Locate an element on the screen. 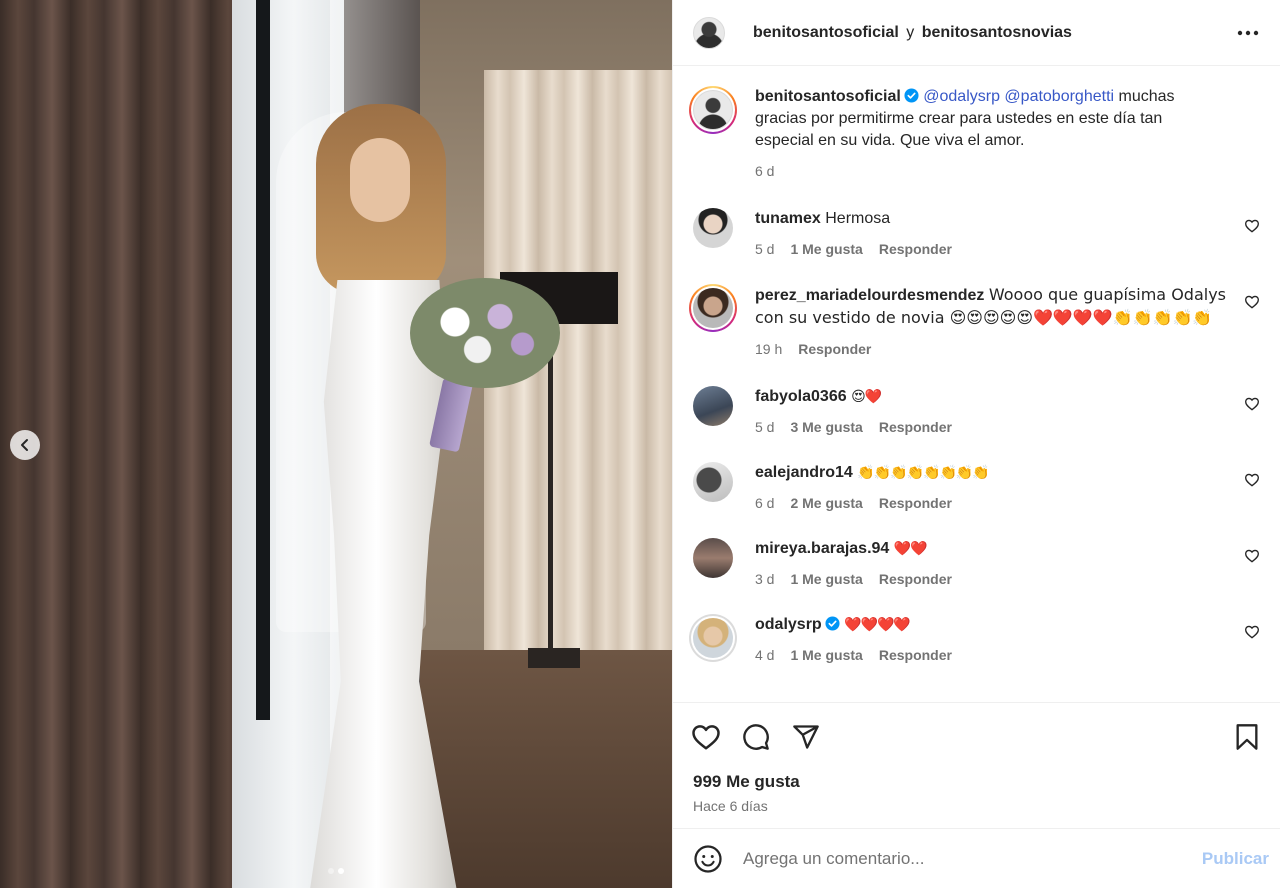  bridal-bouquet is located at coordinates (485, 333).